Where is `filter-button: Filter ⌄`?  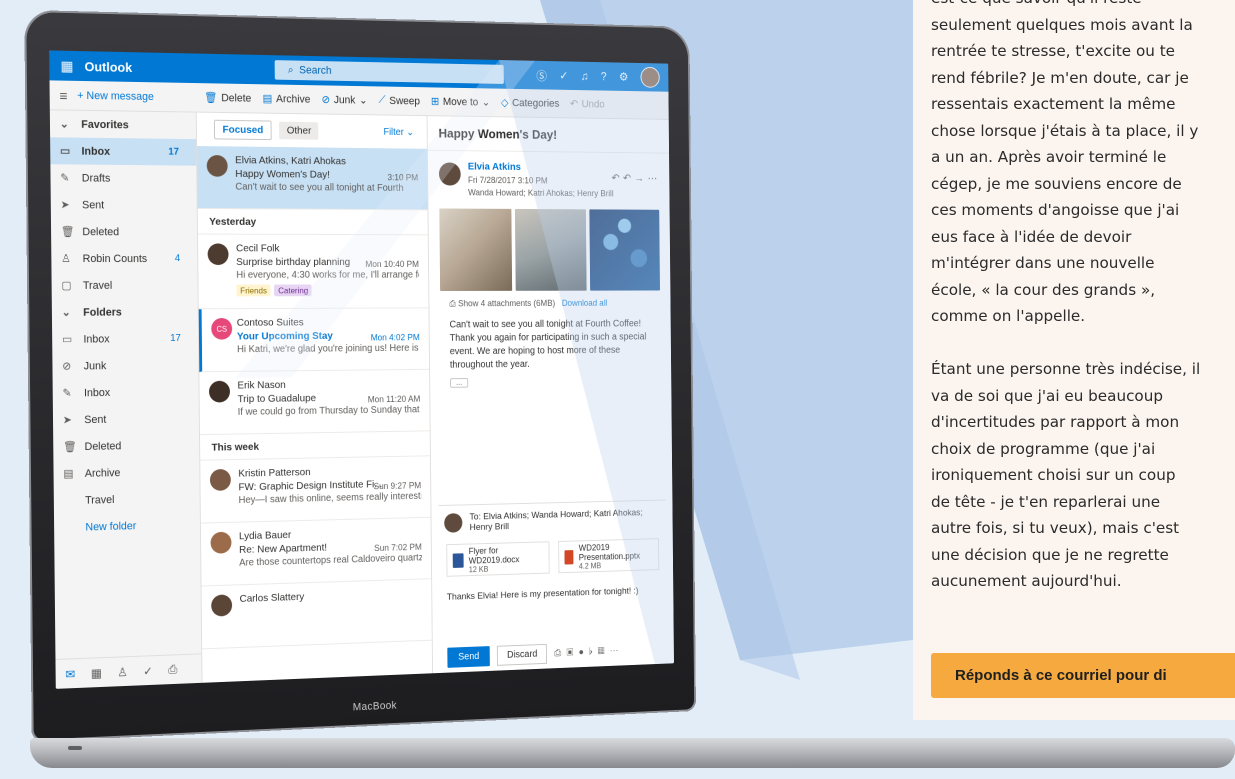 filter-button: Filter ⌄ is located at coordinates (398, 132).